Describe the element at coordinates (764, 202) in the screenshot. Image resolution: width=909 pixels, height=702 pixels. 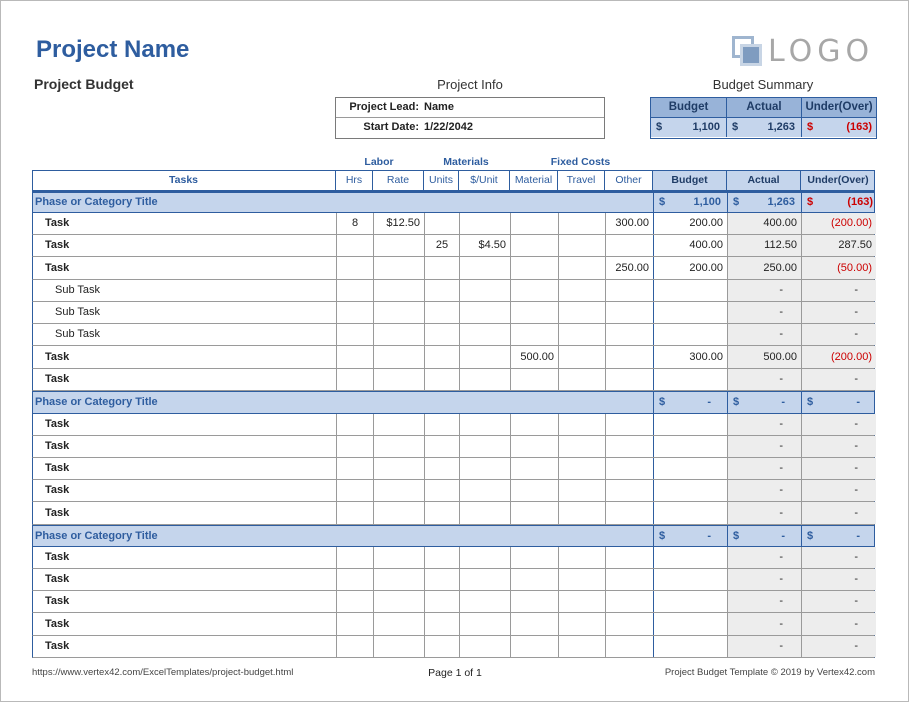
I see `phase-actual: $1,263` at that location.